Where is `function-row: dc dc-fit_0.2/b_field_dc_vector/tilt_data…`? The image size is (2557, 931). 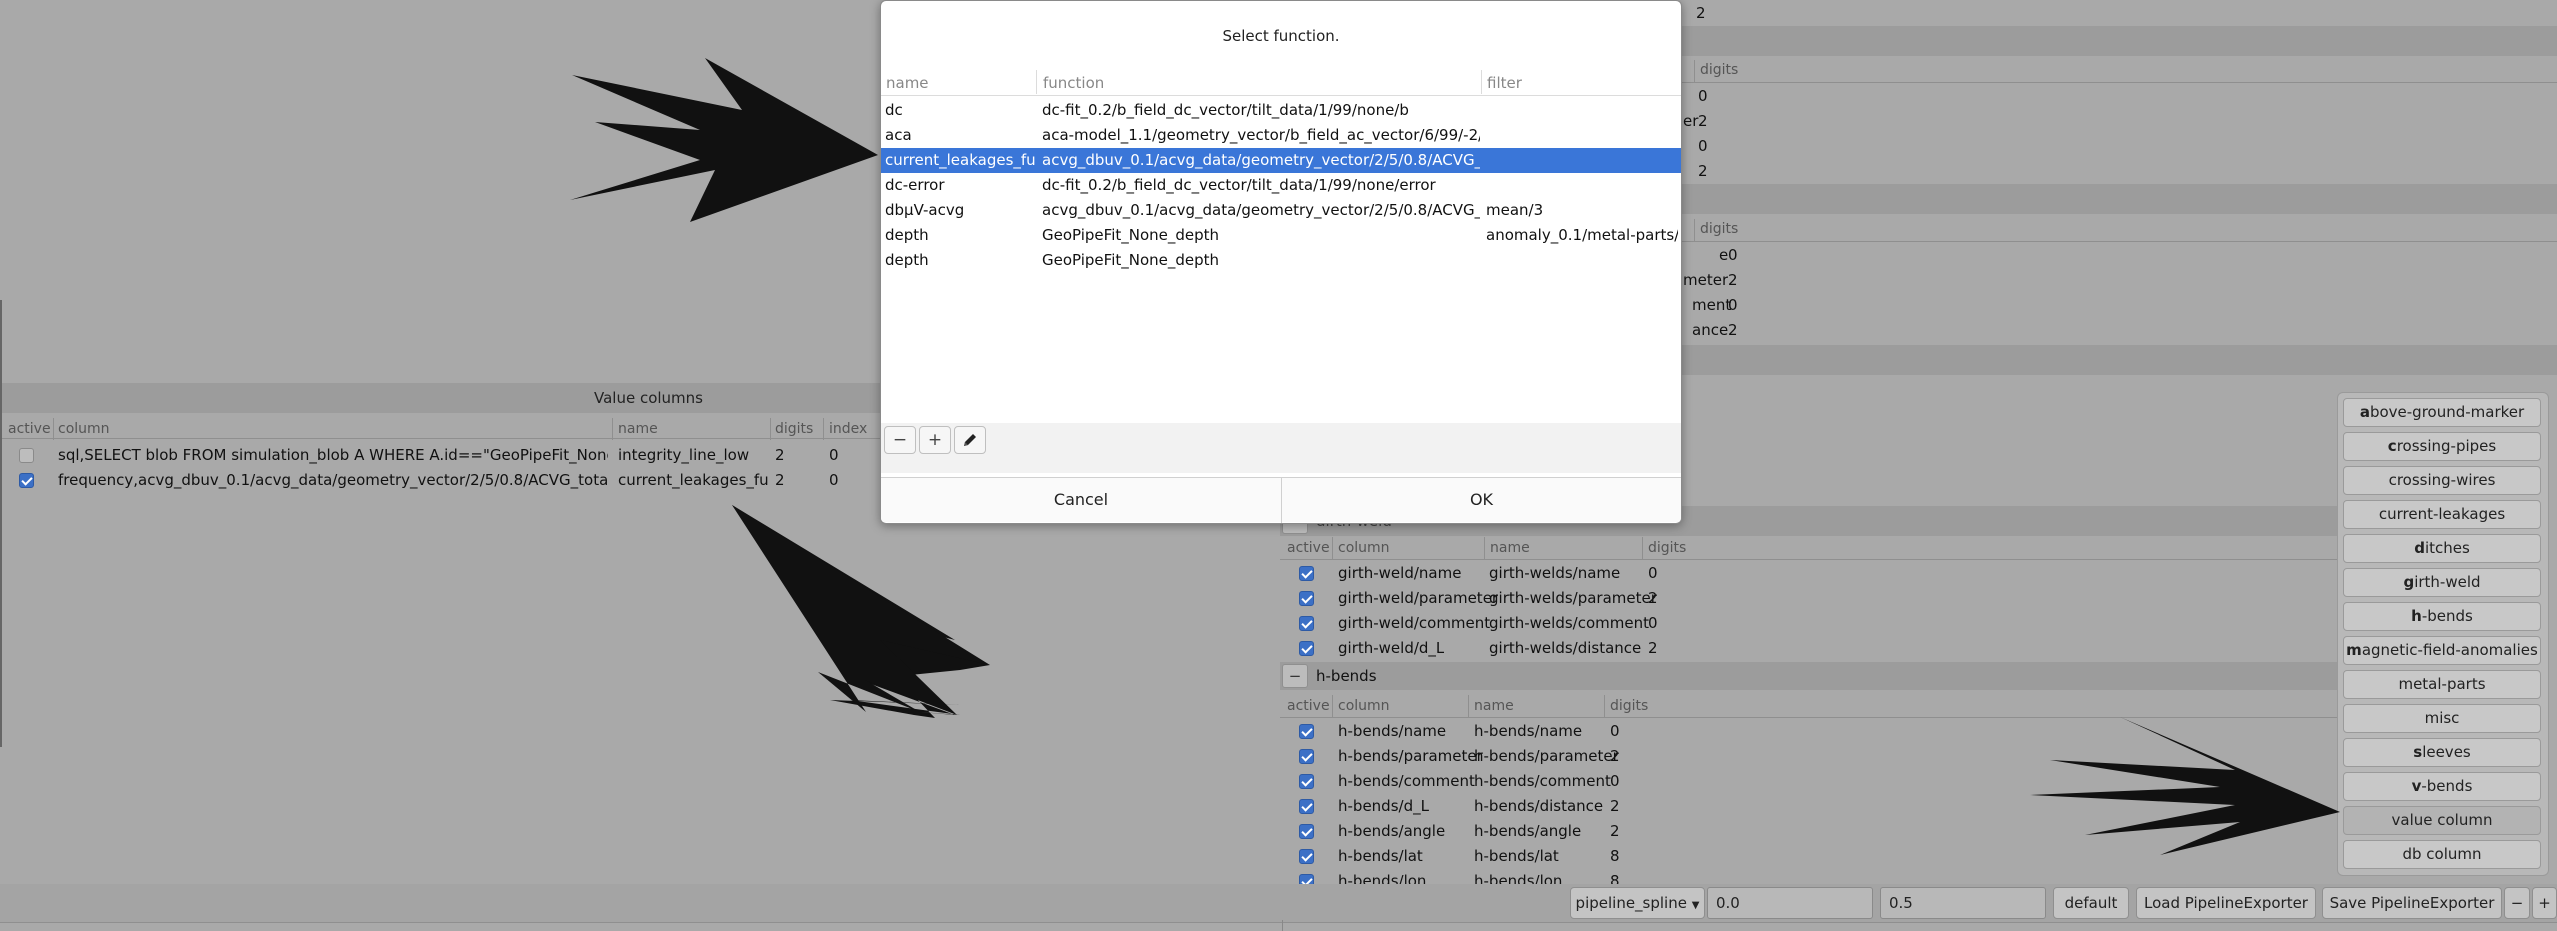
function-row: dc dc-fit_0.2/b_field_dc_vector/tilt_data… is located at coordinates (1281, 110).